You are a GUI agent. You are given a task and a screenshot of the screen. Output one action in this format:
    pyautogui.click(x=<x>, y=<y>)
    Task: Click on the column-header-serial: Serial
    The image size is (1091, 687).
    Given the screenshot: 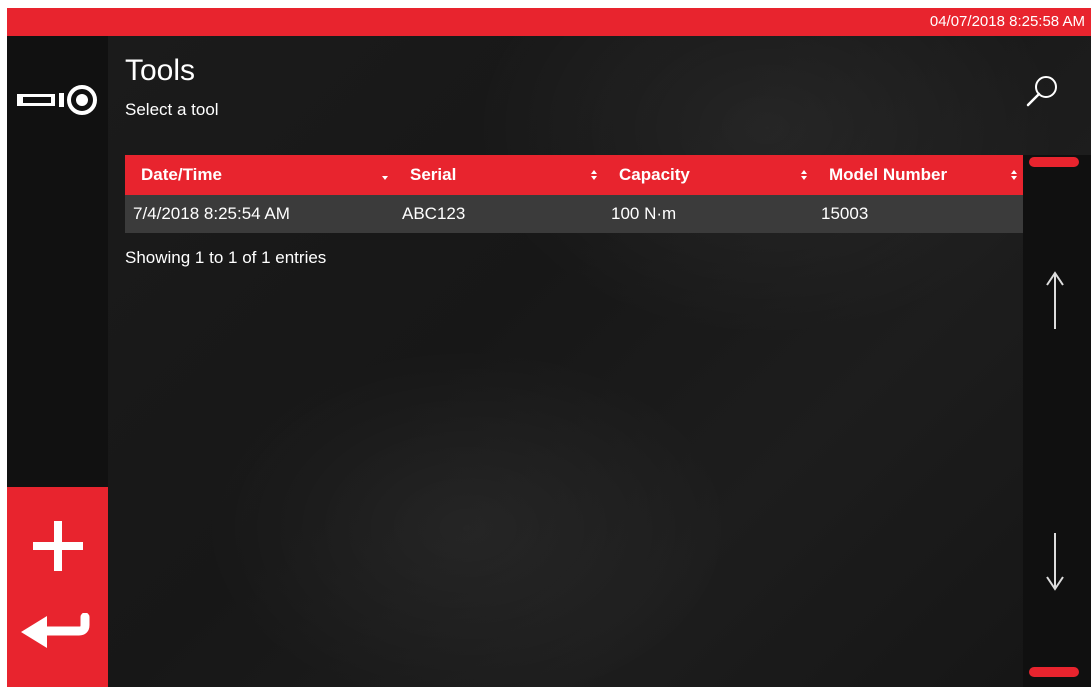 What is the action you would take?
    pyautogui.click(x=498, y=175)
    